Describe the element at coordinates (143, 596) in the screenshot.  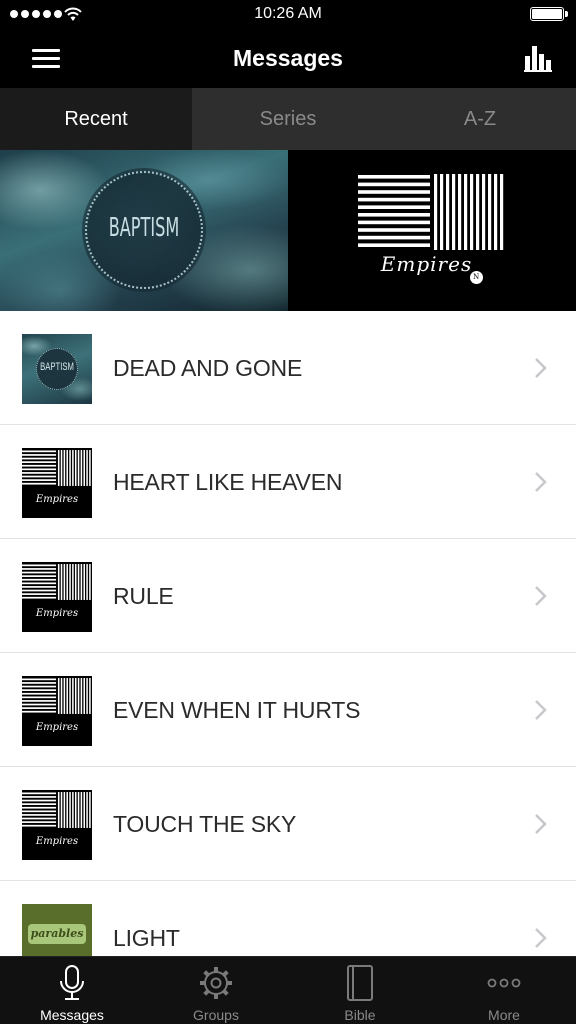
I see `message-title: RULE` at that location.